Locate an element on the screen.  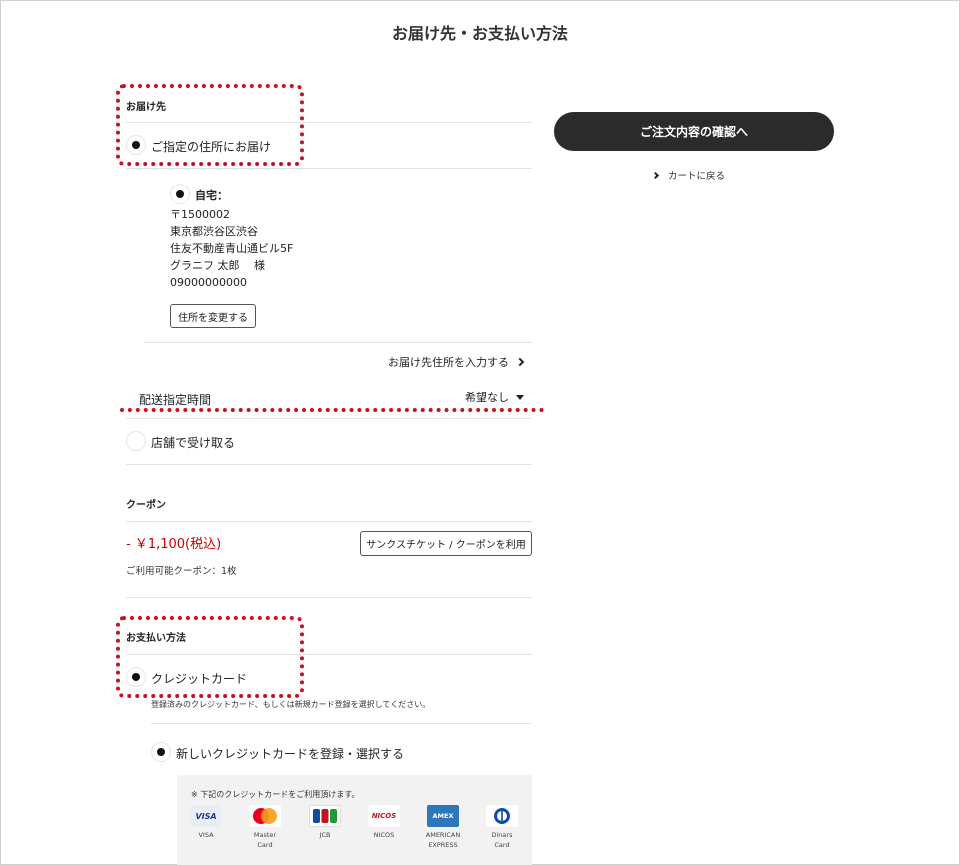
card-visa: VISA VISA is located at coordinates (206, 822).